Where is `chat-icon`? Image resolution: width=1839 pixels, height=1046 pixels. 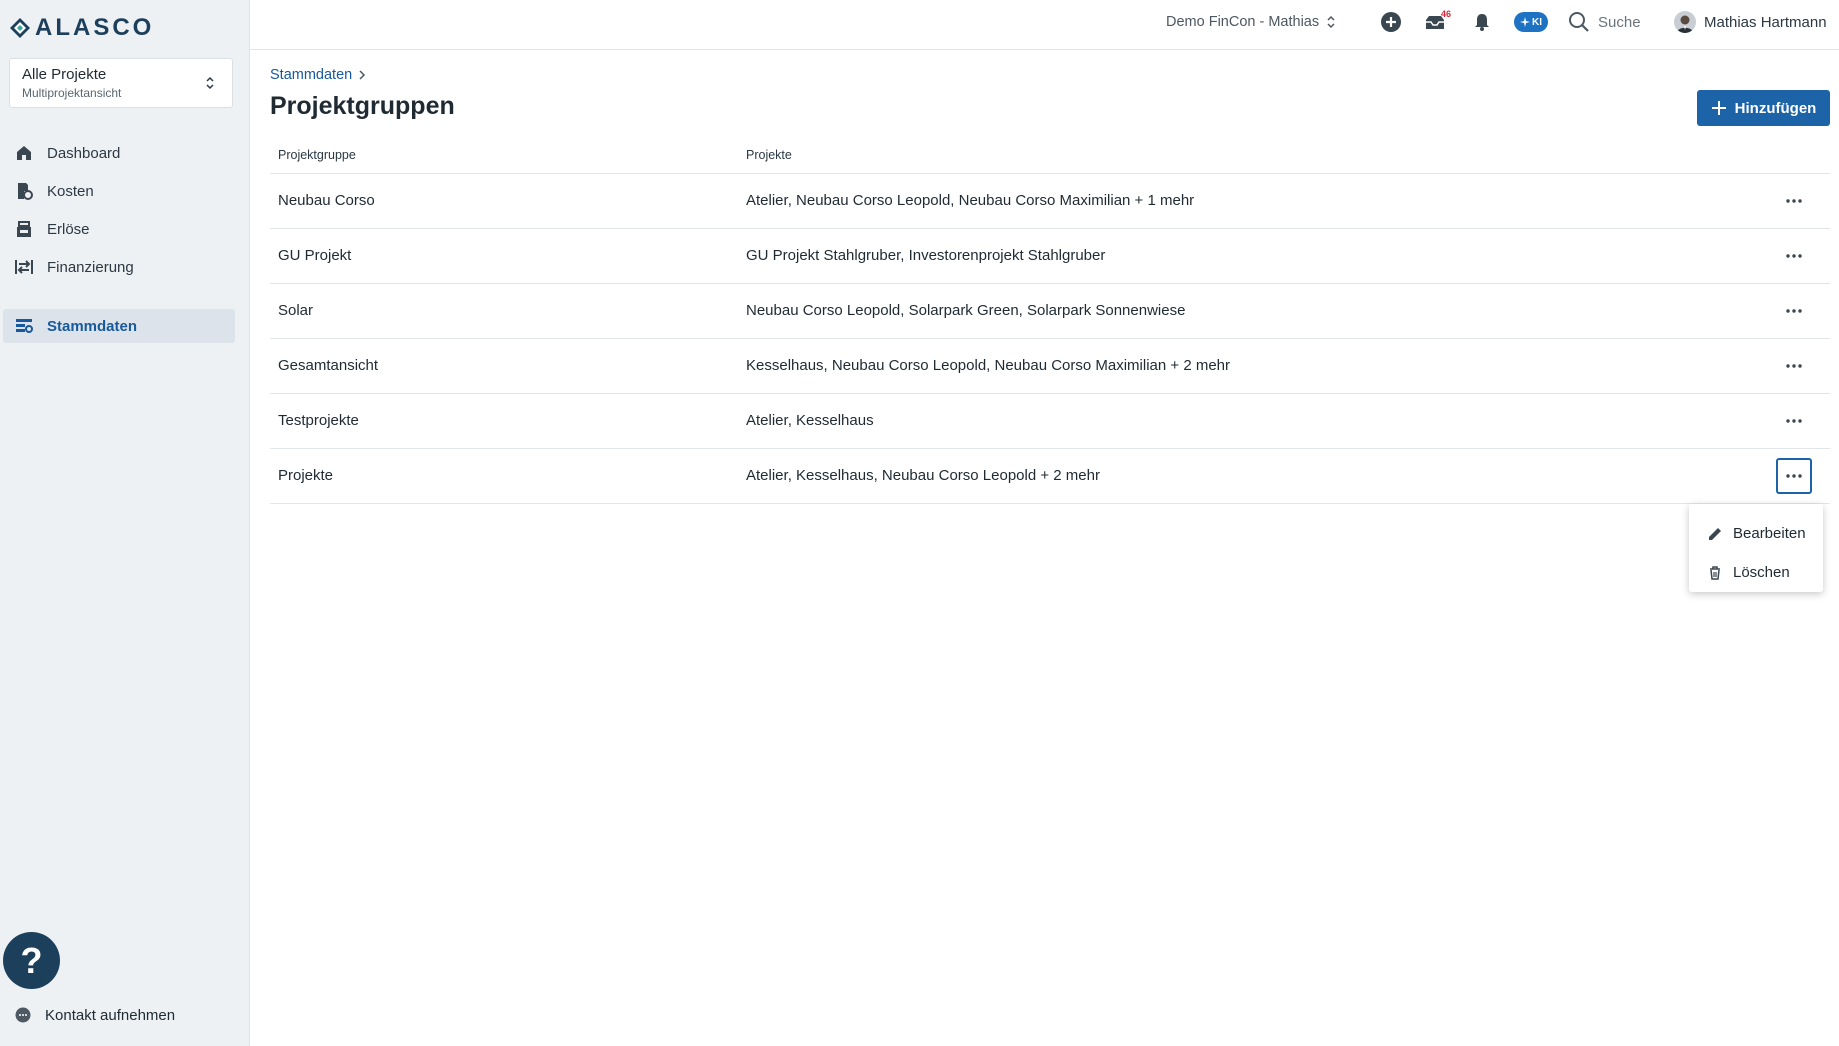 chat-icon is located at coordinates (23, 1015).